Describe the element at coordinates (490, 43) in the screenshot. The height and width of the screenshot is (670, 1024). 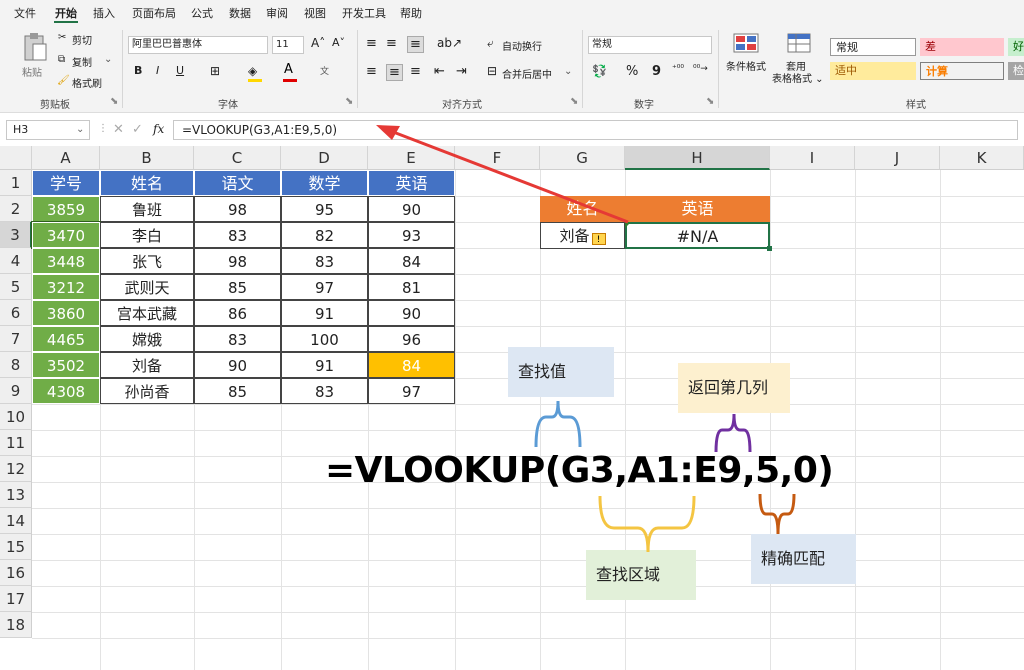
I see `wrap-text-icon: ⤶` at that location.